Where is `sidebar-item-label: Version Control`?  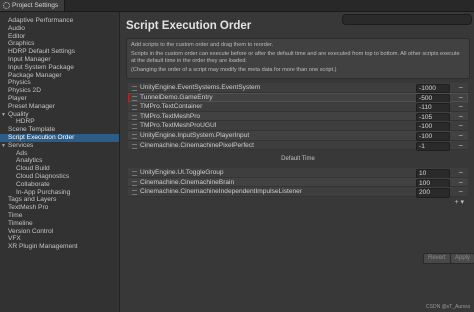
sidebar-item-label: Version Control is located at coordinates (31, 231).